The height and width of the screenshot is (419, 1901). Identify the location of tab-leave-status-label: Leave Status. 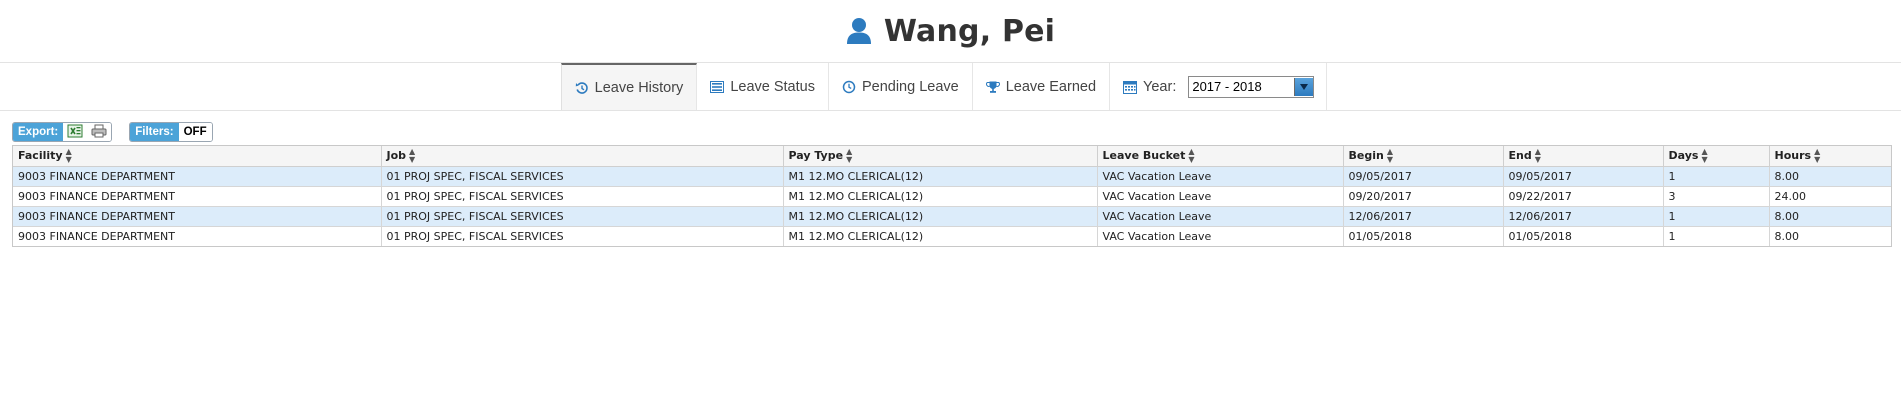
(772, 86).